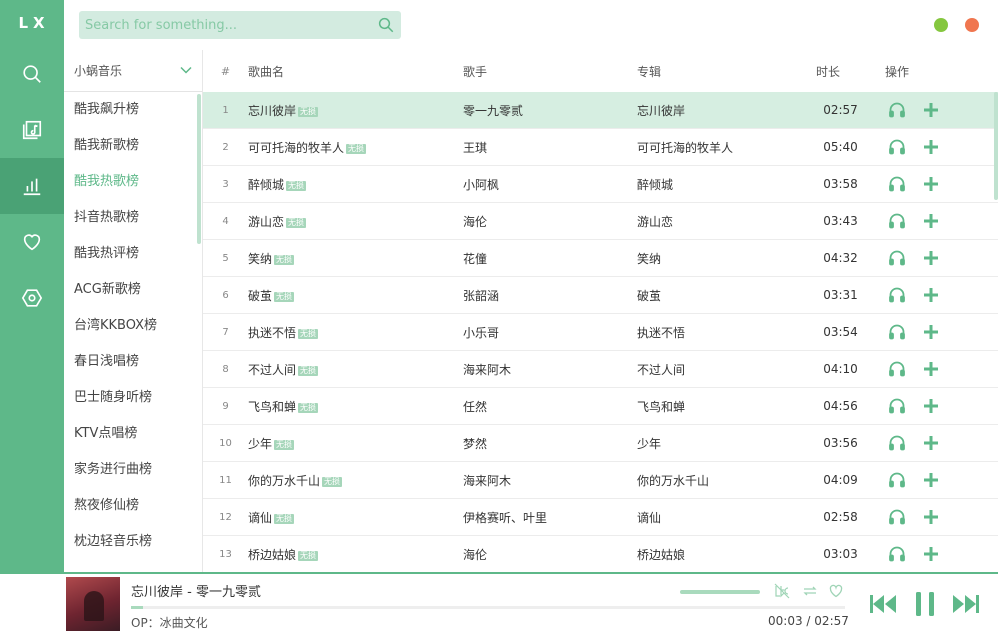  Describe the element at coordinates (550, 517) in the screenshot. I see `singer: 伊格赛听、叶里` at that location.